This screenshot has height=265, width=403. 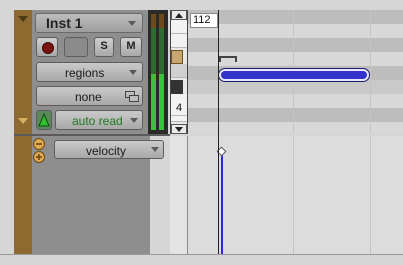 I want to click on playlist-selector: none, so click(x=89, y=96).